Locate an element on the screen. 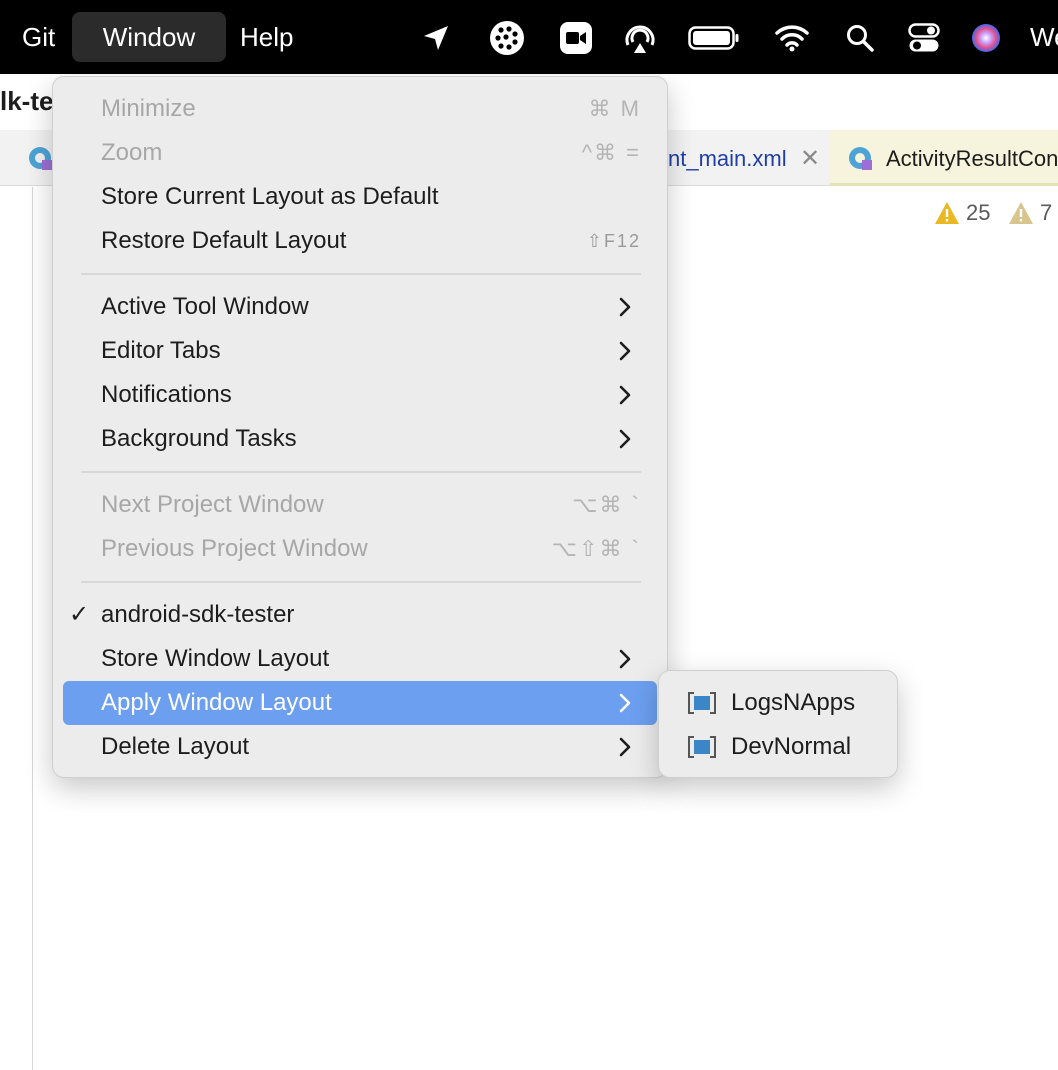  menu-item-store-current-layout-default: Store Current Layout as Default is located at coordinates (360, 197).